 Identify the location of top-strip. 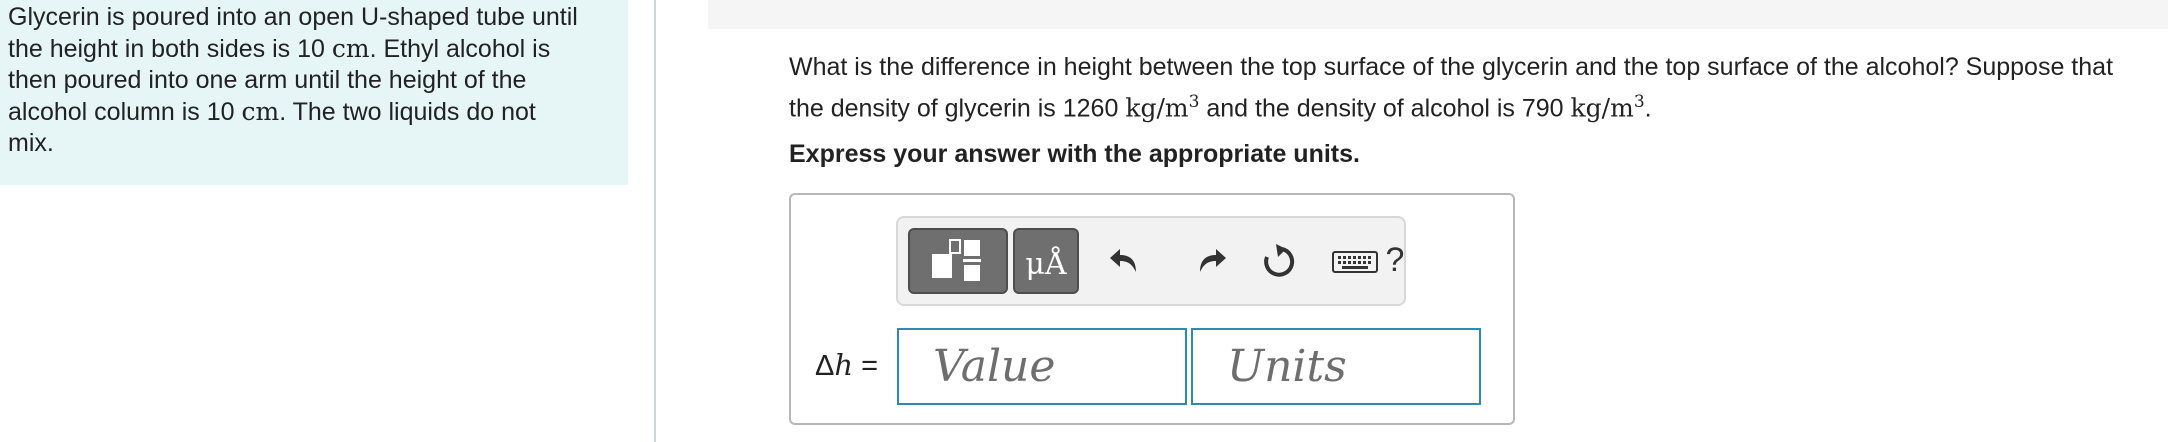
(1438, 14).